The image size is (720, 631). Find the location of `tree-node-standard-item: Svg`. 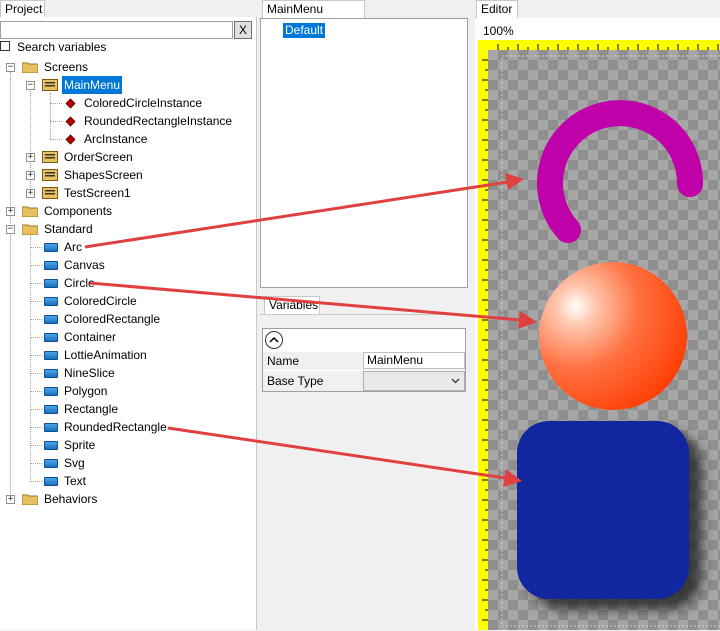

tree-node-standard-item: Svg is located at coordinates (128, 463).